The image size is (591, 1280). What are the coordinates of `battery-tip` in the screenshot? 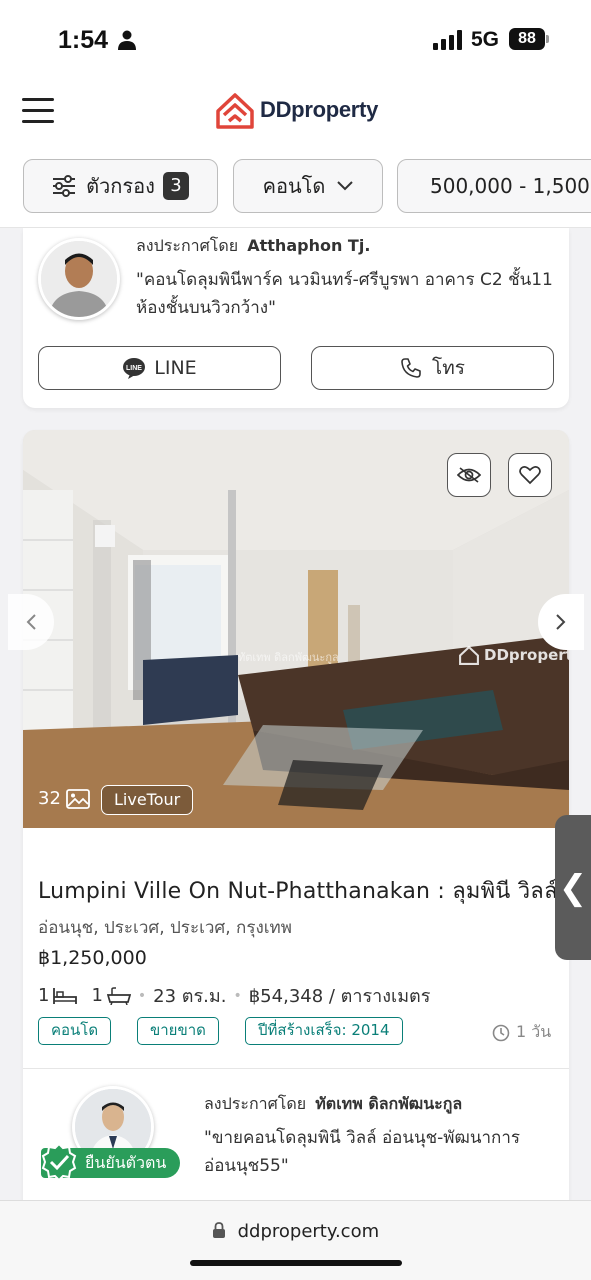 It's located at (547, 39).